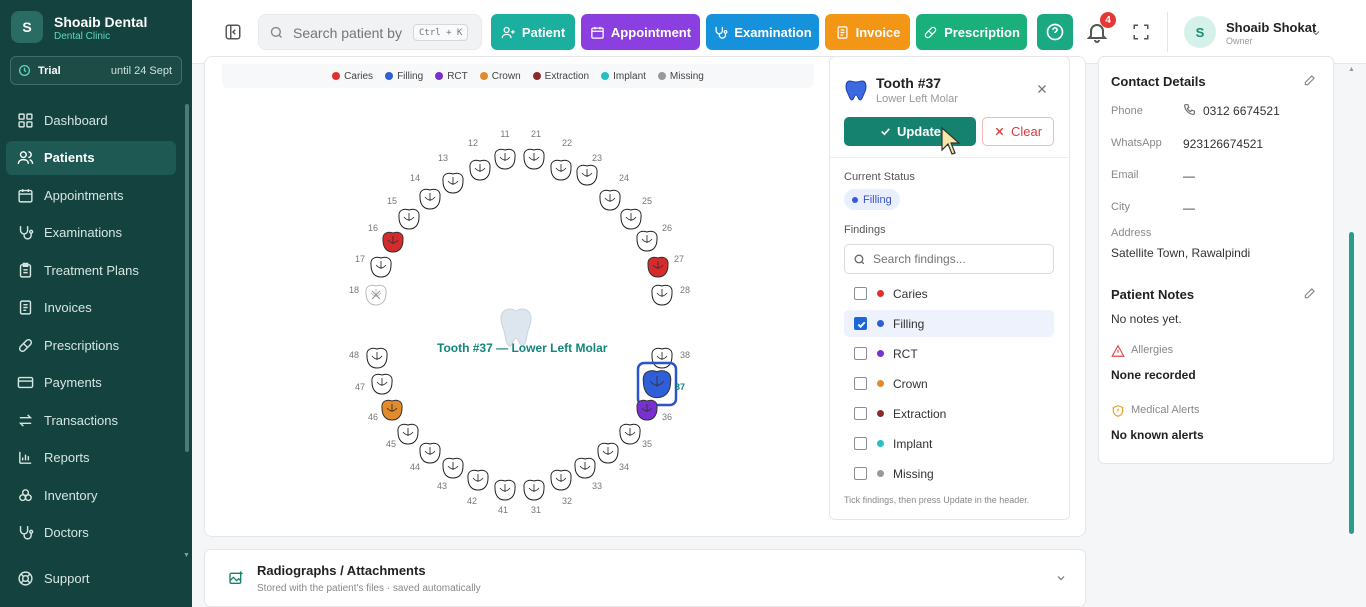 Image resolution: width=1366 pixels, height=607 pixels. I want to click on close-icon, so click(1042, 89).